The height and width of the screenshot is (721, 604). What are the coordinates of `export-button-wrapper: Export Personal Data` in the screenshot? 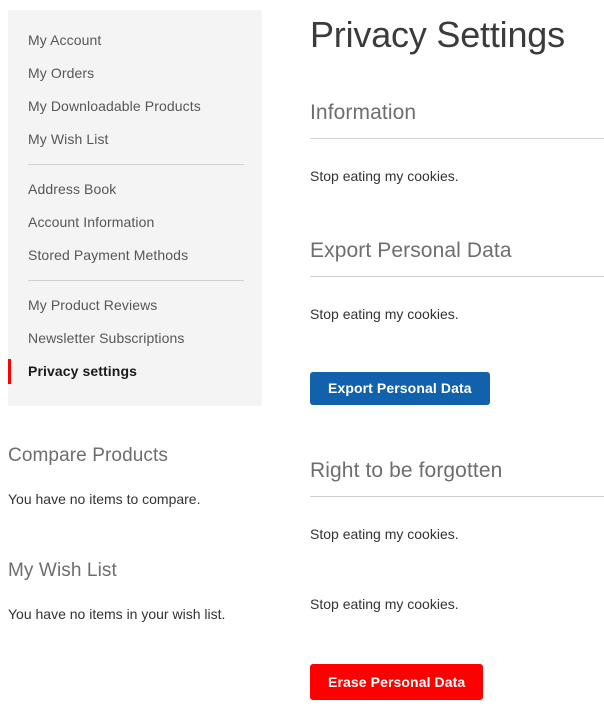 It's located at (400, 388).